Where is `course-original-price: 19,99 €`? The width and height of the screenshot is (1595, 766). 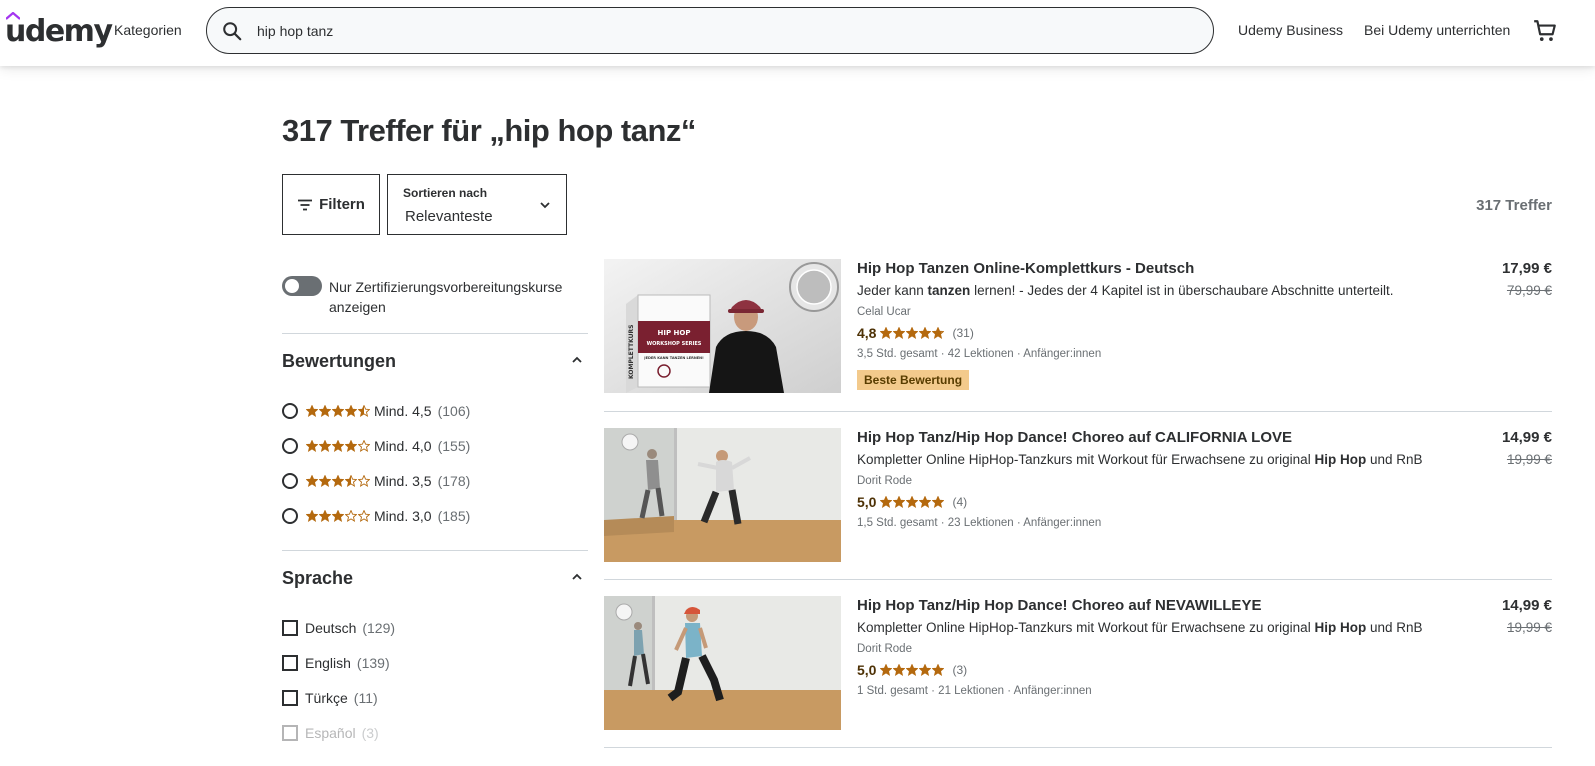
course-original-price: 19,99 € is located at coordinates (1529, 627).